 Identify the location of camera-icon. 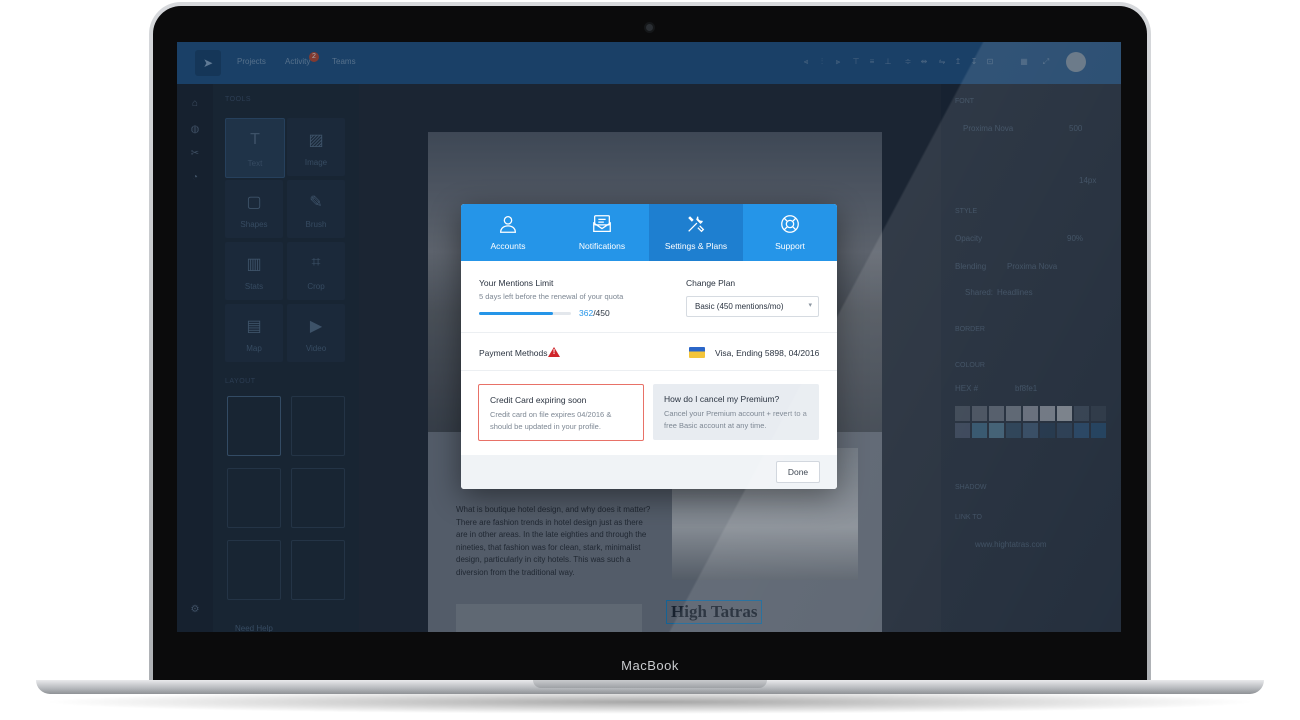
(649, 27).